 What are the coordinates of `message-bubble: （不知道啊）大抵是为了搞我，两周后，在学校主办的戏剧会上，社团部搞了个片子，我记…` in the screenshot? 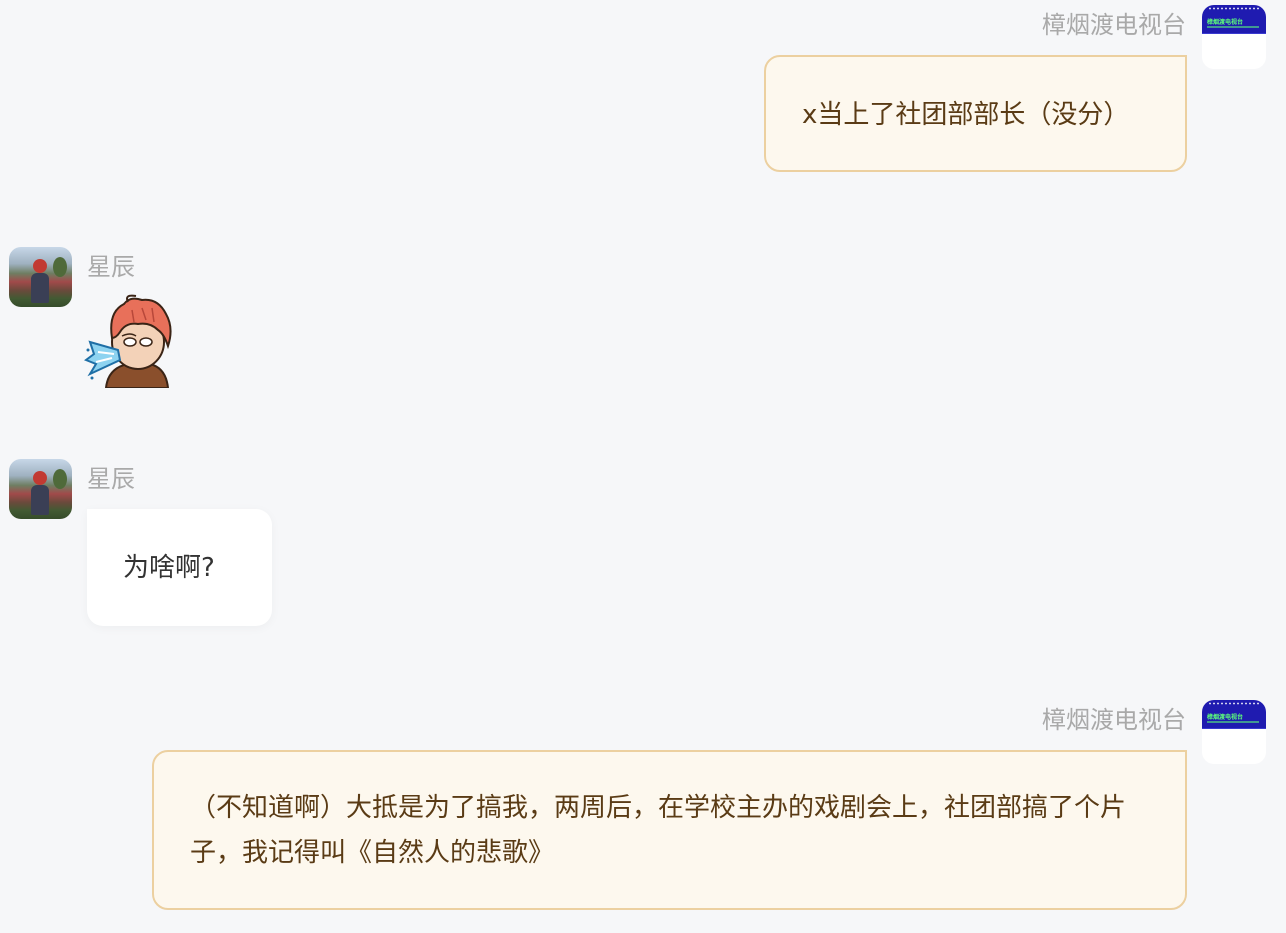 It's located at (669, 830).